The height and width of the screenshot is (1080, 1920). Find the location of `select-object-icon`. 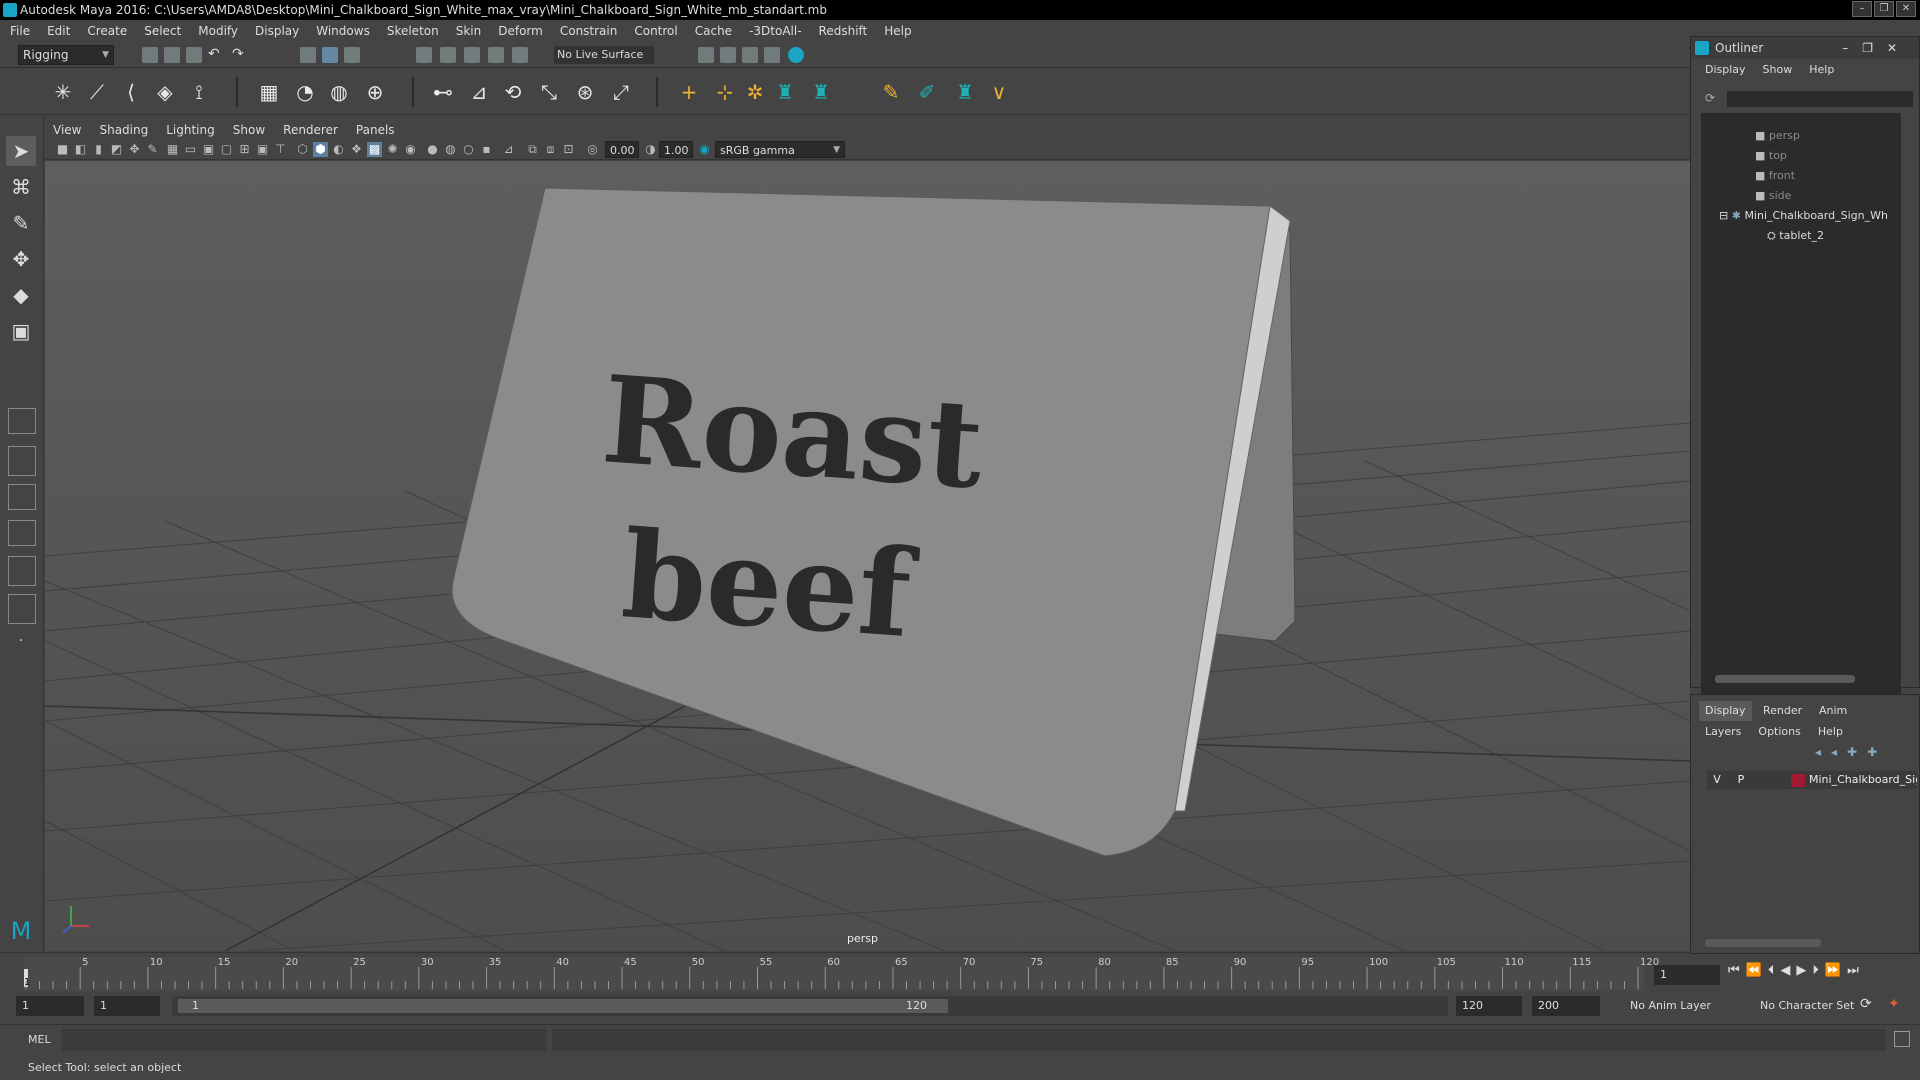

select-object-icon is located at coordinates (330, 55).